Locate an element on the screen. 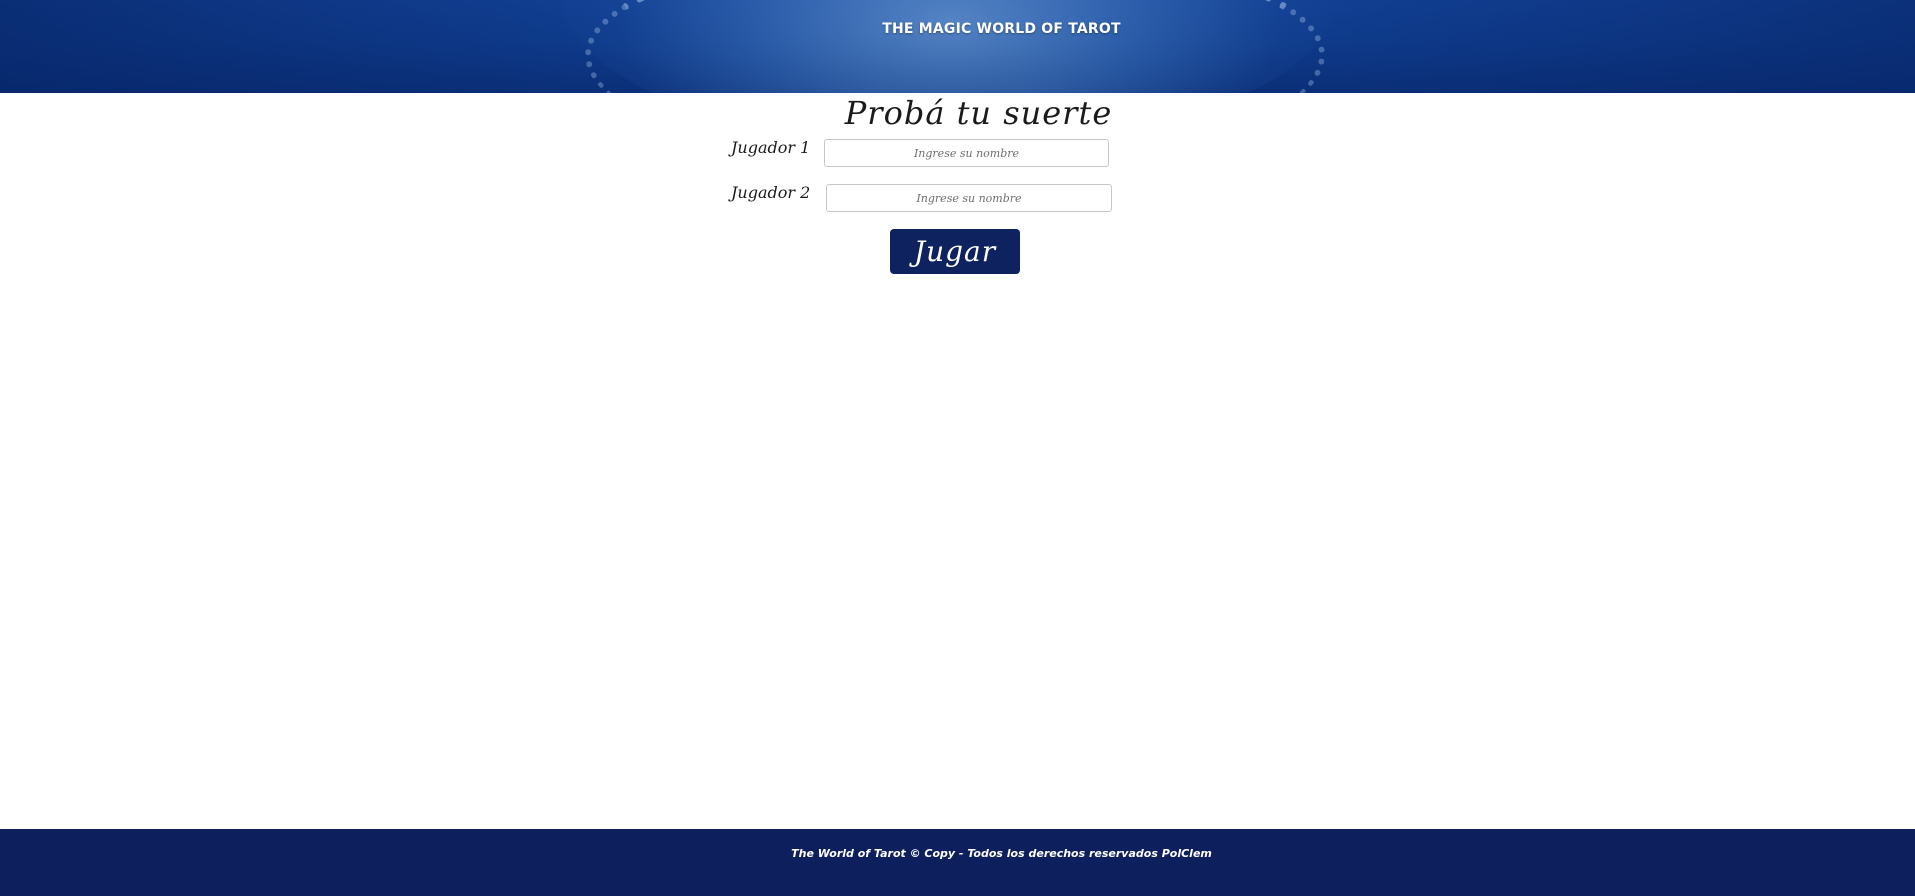 Image resolution: width=1915 pixels, height=896 pixels. site-title: THE MAGIC WORLD OF TAROT is located at coordinates (1001, 29).